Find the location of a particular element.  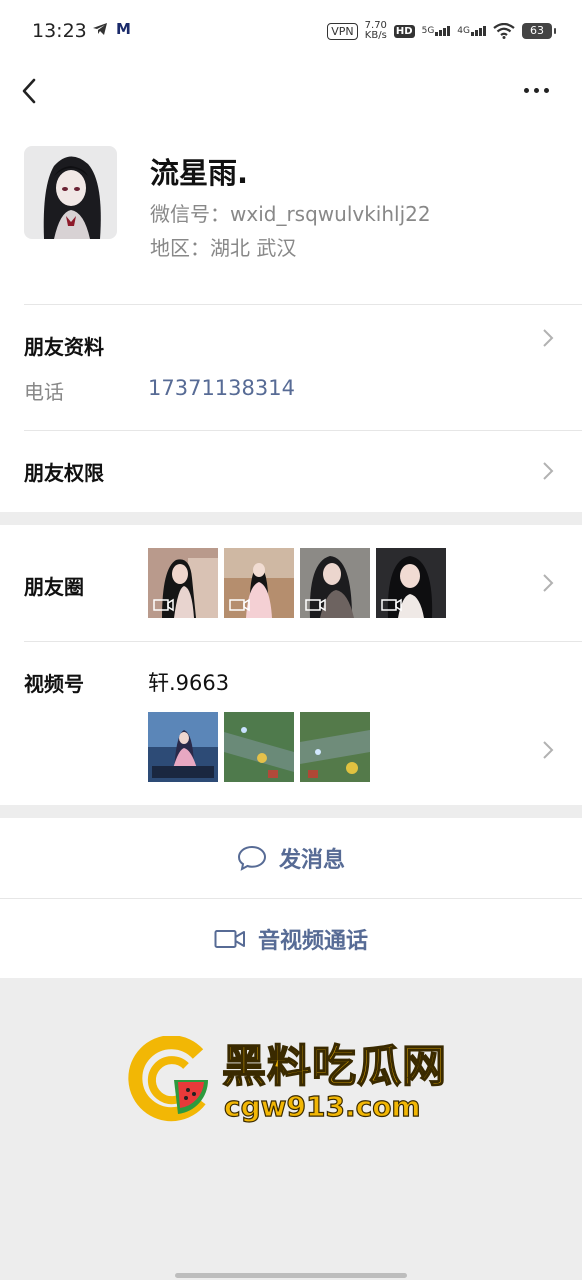

channel-name: 轩.9663 is located at coordinates (189, 683).